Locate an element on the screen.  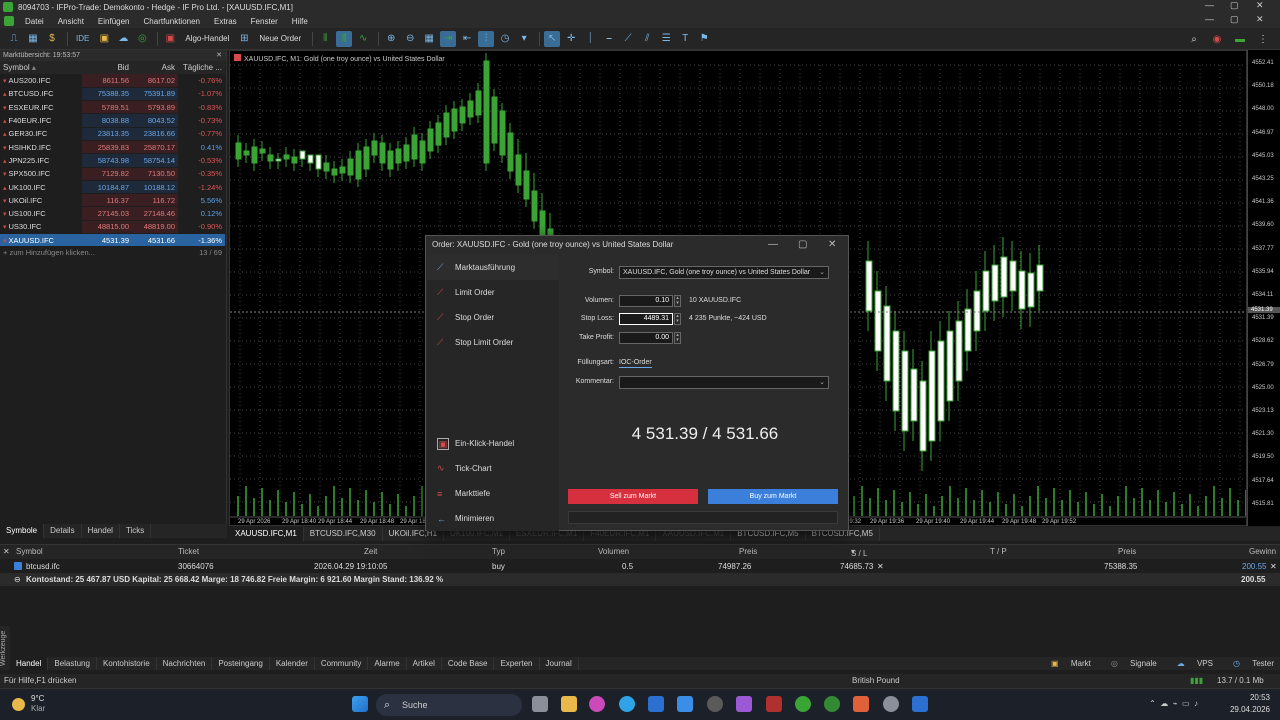
col-price: Preis is located at coordinates (748, 551).